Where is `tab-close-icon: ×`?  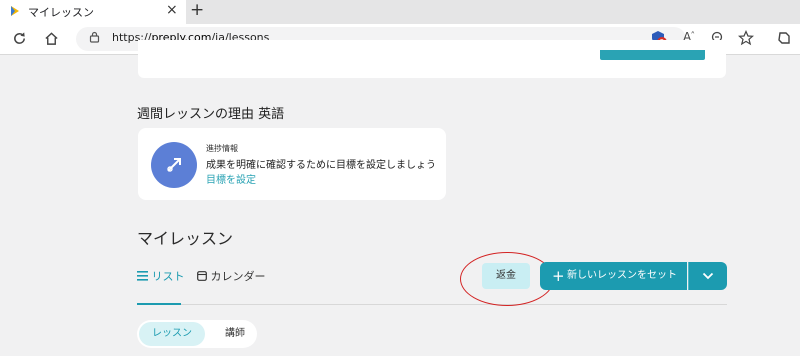
tab-close-icon: × is located at coordinates (172, 10).